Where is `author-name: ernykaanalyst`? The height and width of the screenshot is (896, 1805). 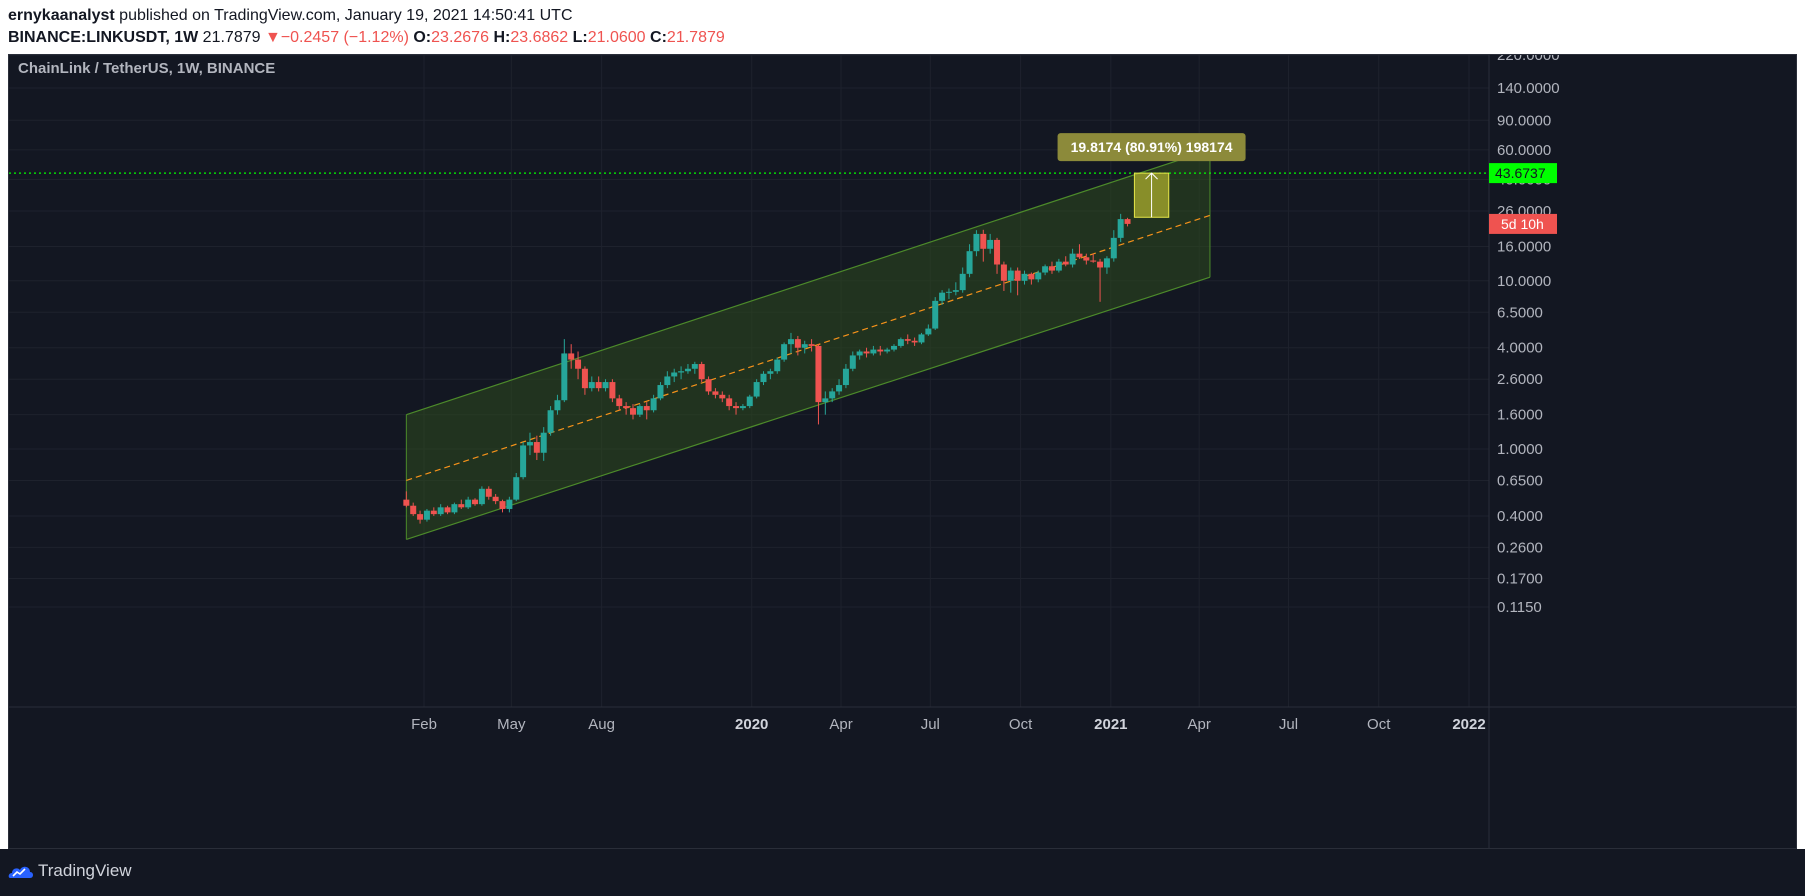 author-name: ernykaanalyst is located at coordinates (61, 15).